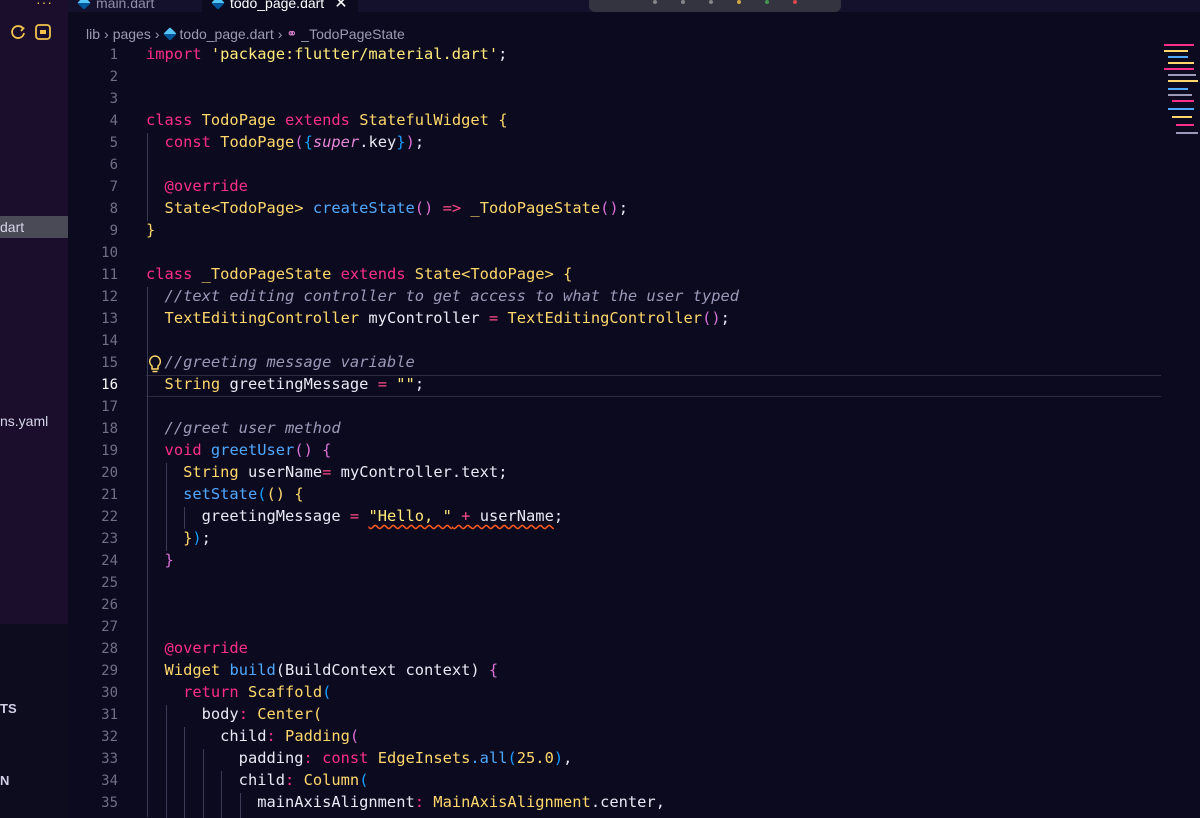 This screenshot has height=818, width=1200. What do you see at coordinates (109, 407) in the screenshot?
I see `line-number: 17` at bounding box center [109, 407].